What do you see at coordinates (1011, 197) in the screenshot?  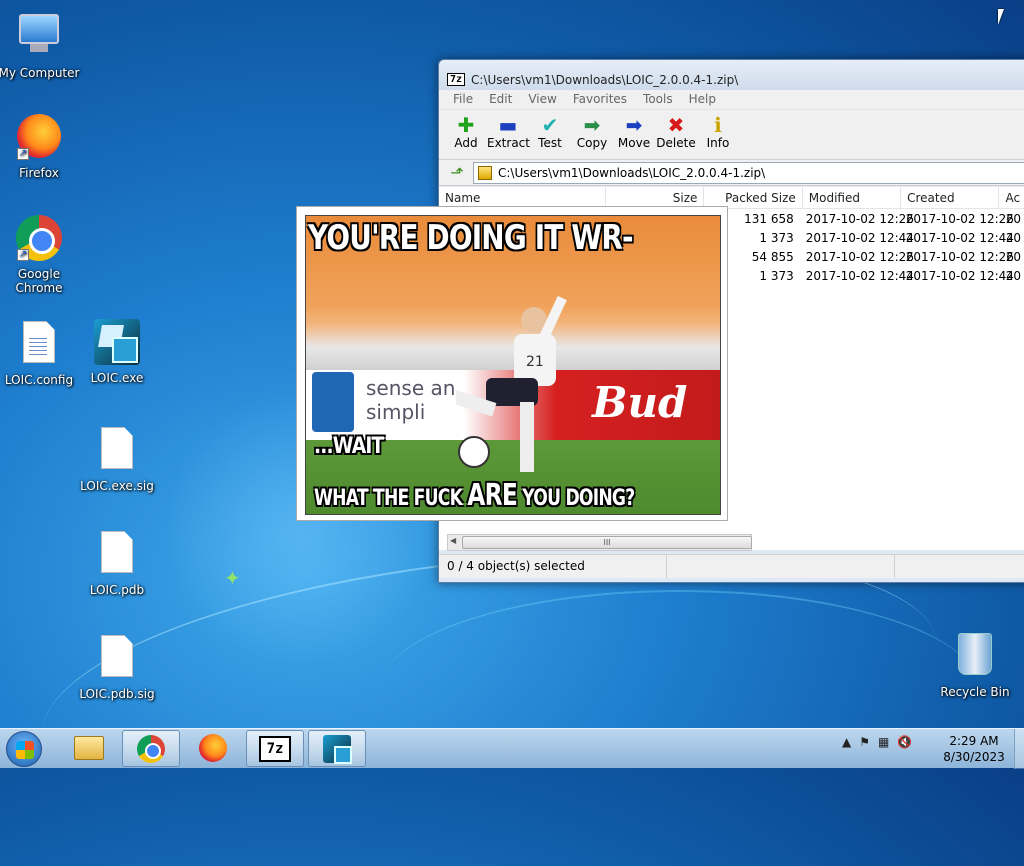 I see `column-accessed: Ac` at bounding box center [1011, 197].